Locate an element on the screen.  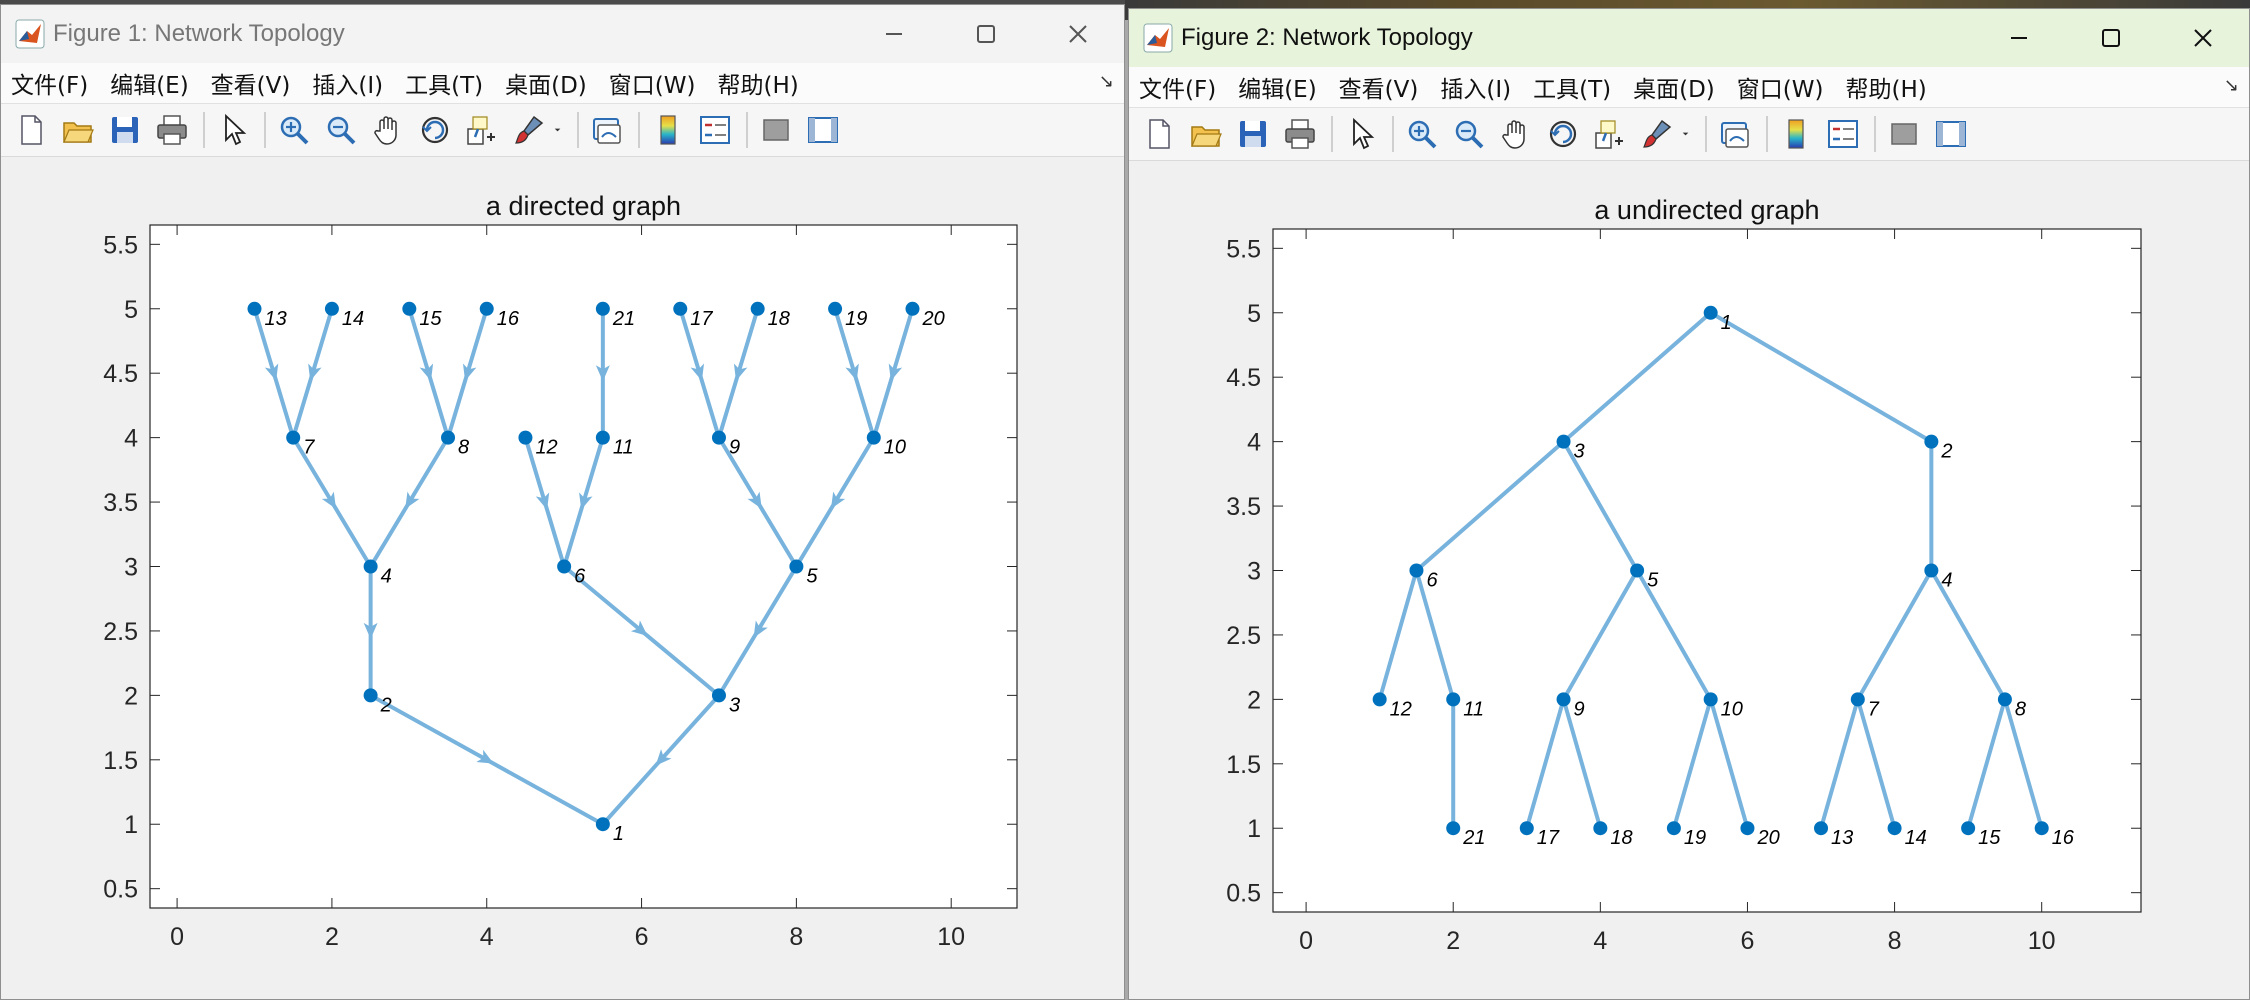
title-bar: Figure 2: Network Topology is located at coordinates (1689, 38).